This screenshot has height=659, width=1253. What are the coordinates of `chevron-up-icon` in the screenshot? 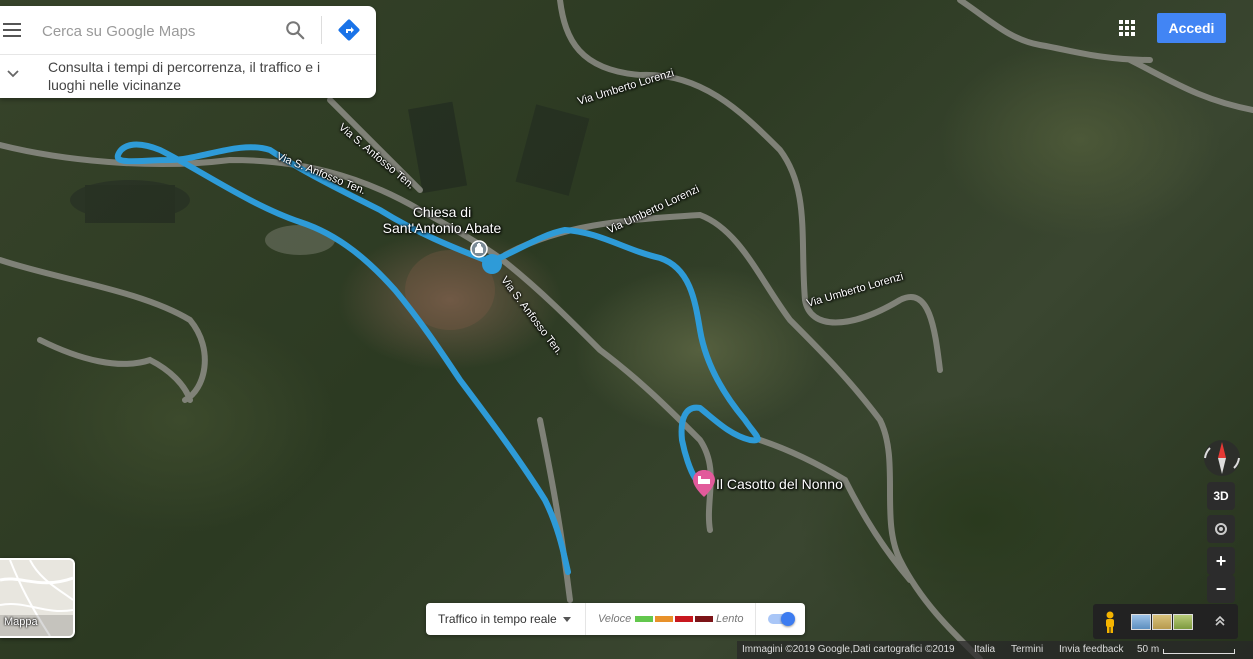 It's located at (1220, 621).